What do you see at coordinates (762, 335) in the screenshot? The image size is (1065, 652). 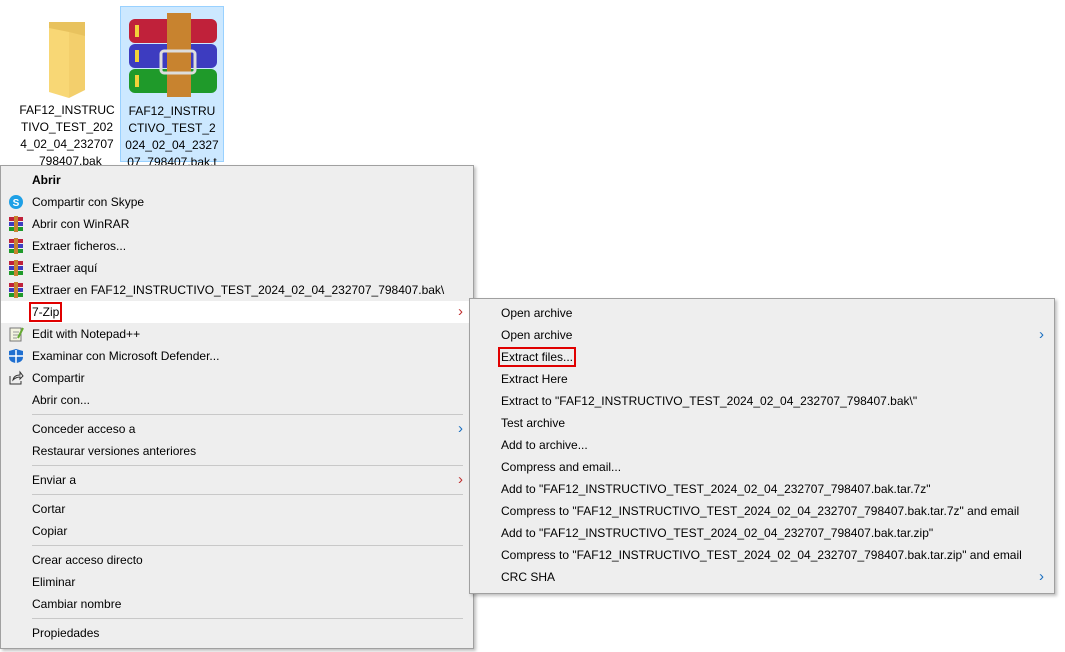 I see `menu-item-open-archive: Open archive ›` at bounding box center [762, 335].